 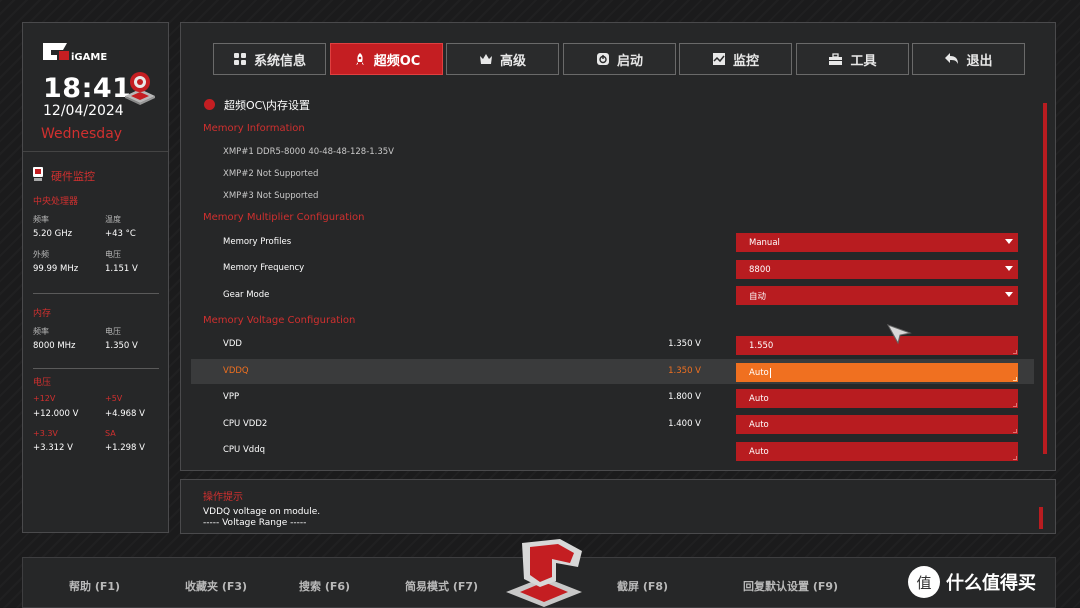 I want to click on brand-text: iGAME, so click(x=89, y=57).